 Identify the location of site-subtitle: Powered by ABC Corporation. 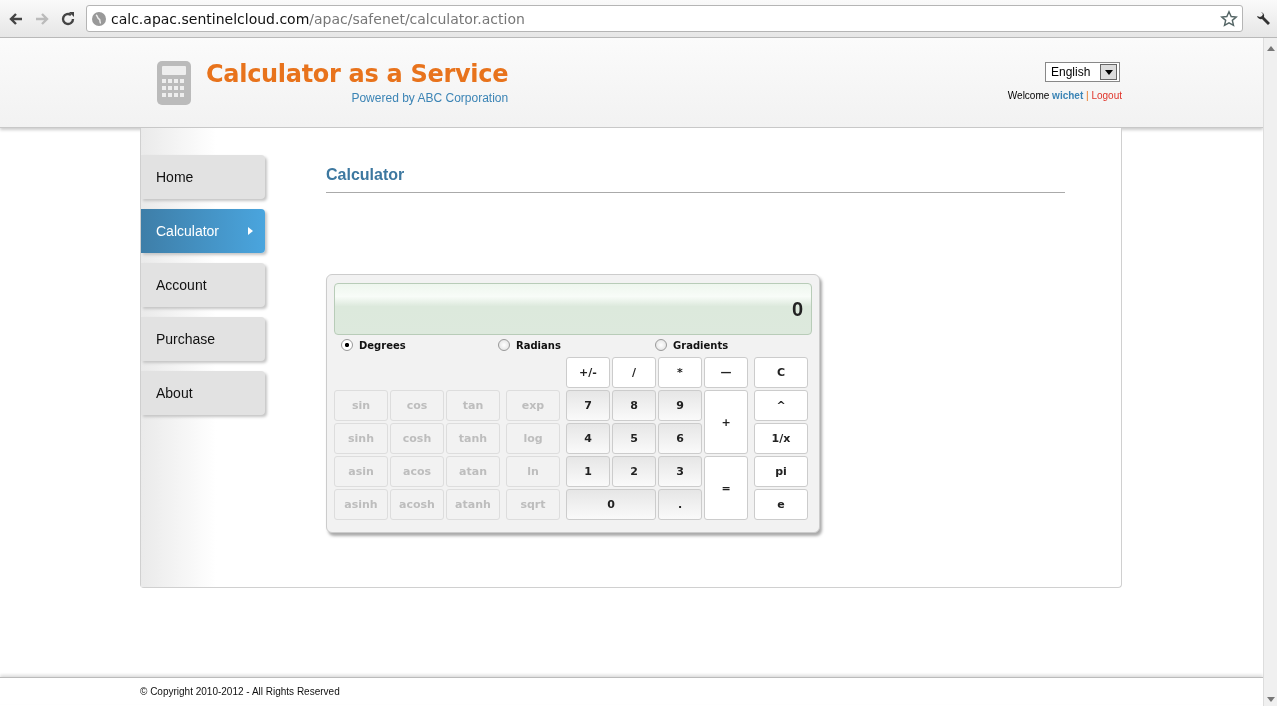
(430, 98).